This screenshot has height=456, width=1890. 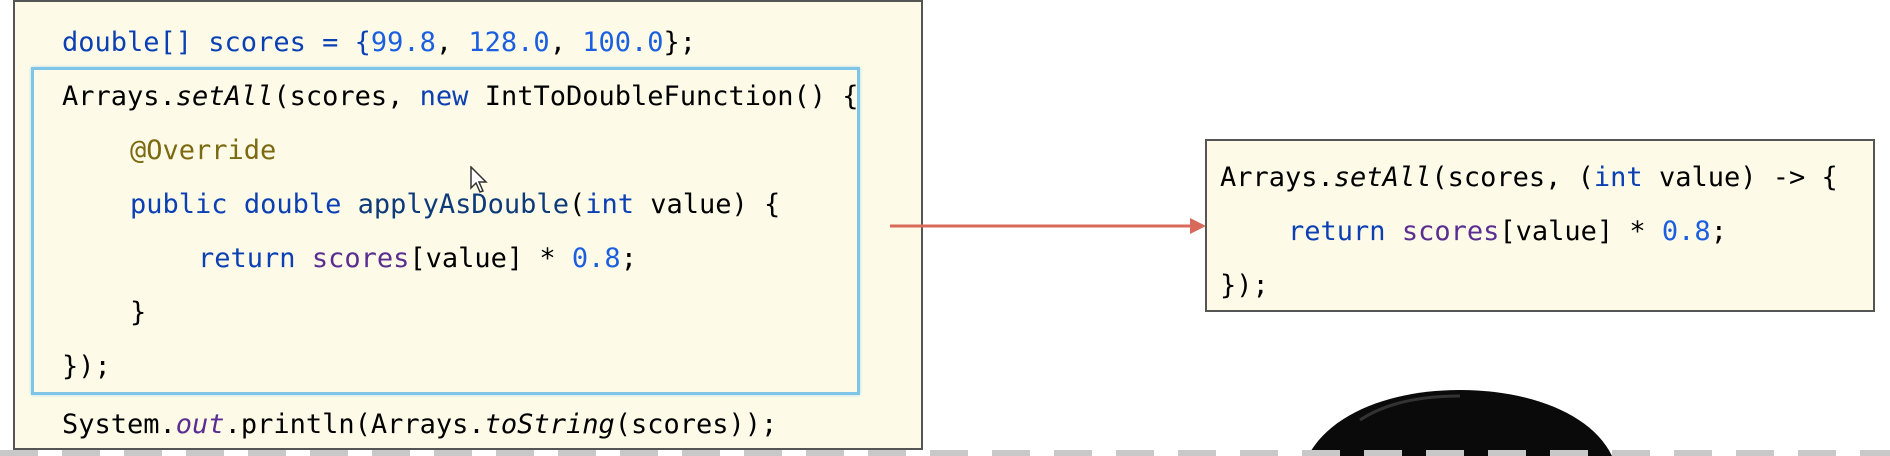 What do you see at coordinates (479, 179) in the screenshot?
I see `mouse-pointer-icon` at bounding box center [479, 179].